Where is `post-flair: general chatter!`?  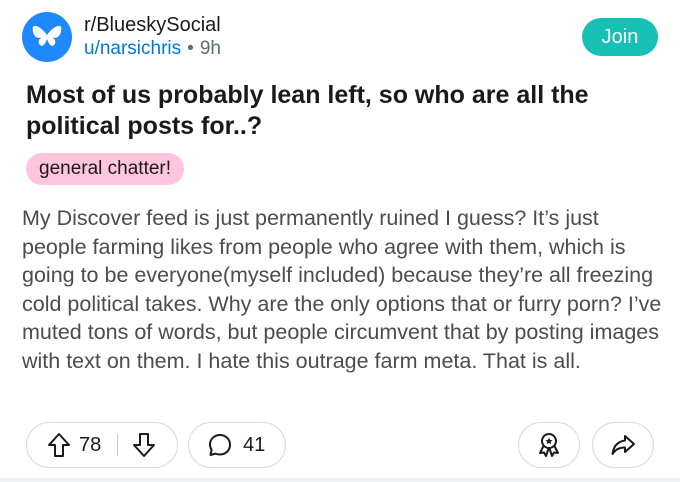
post-flair: general chatter! is located at coordinates (105, 169).